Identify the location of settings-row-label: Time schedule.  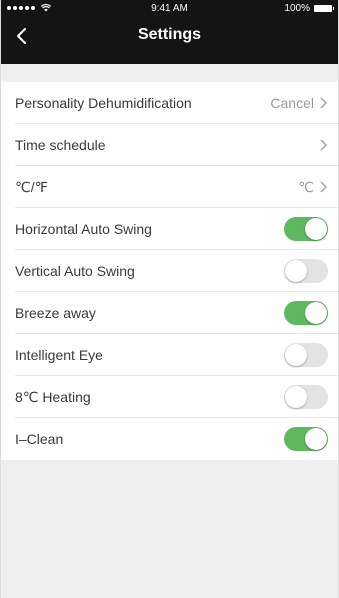
(60, 145).